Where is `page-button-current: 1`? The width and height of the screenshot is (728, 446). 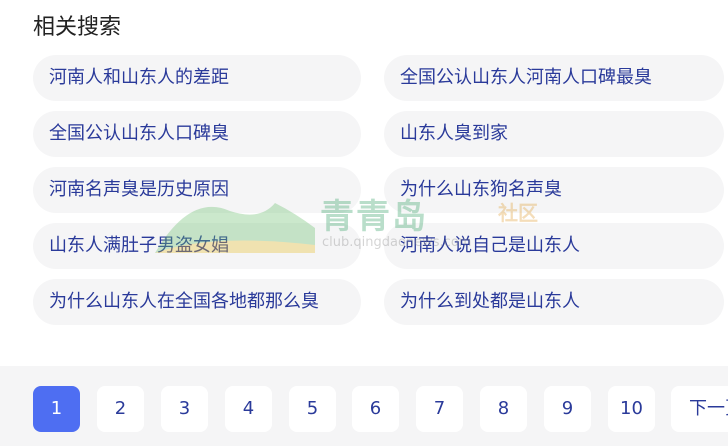
page-button-current: 1 is located at coordinates (56, 409).